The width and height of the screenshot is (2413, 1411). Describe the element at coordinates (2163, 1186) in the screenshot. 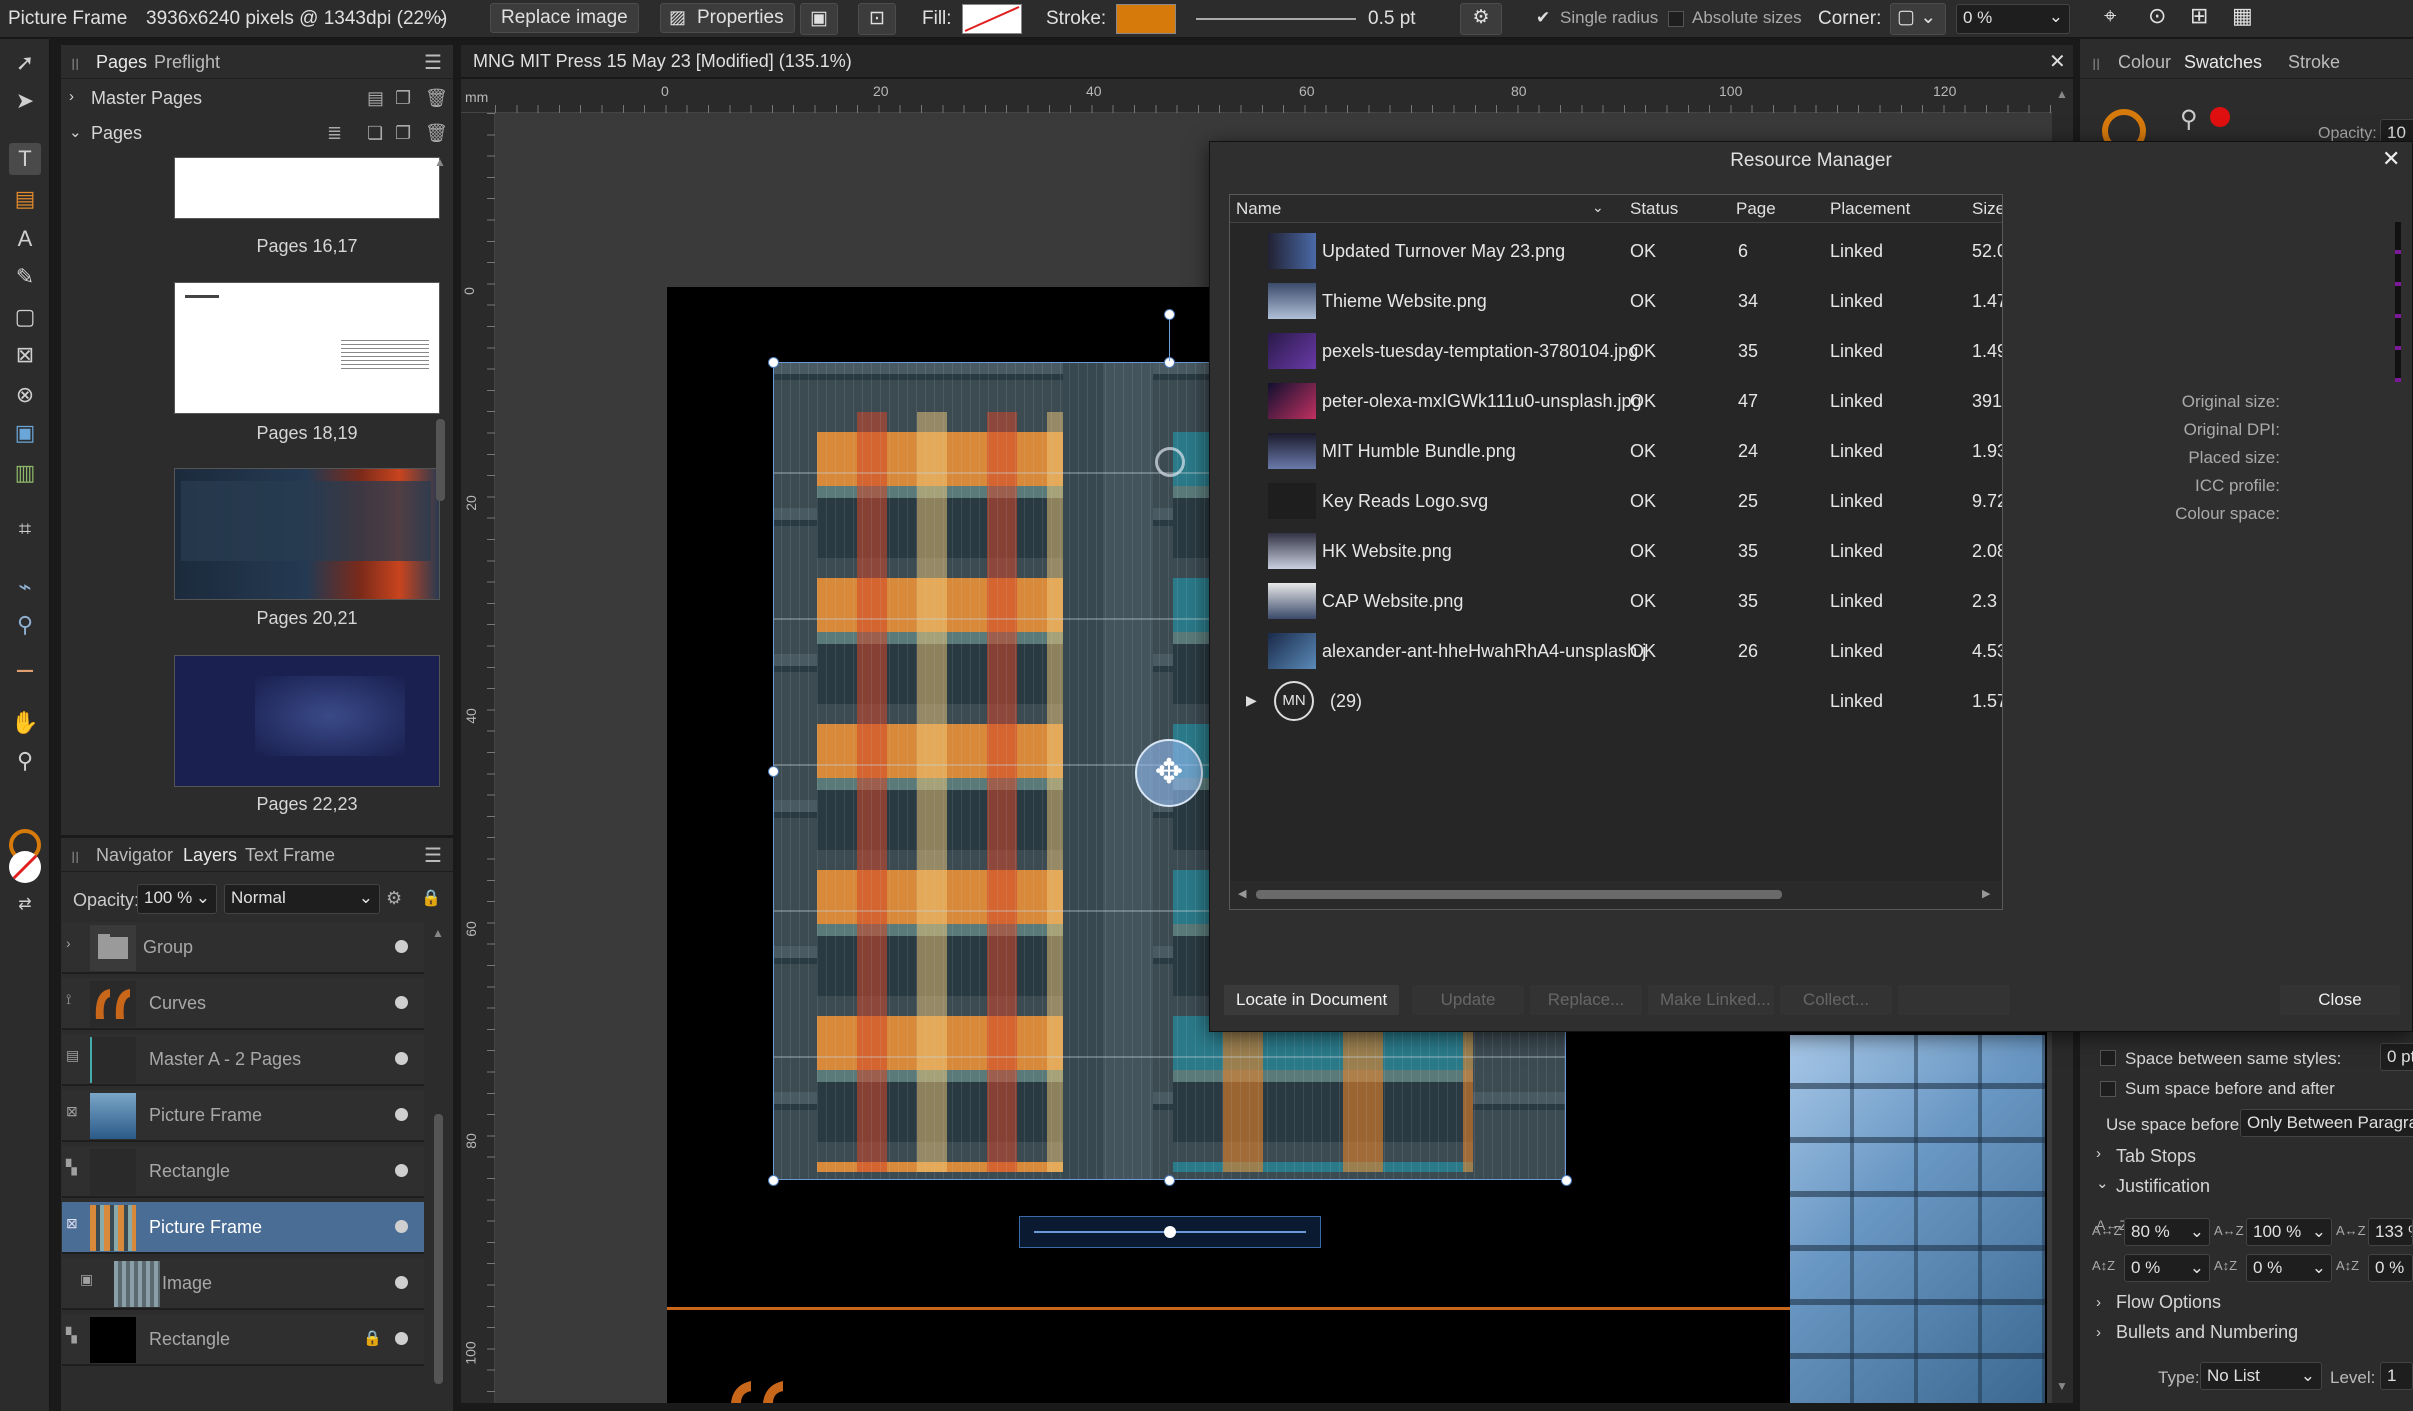

I see `justification-section: Justification` at that location.